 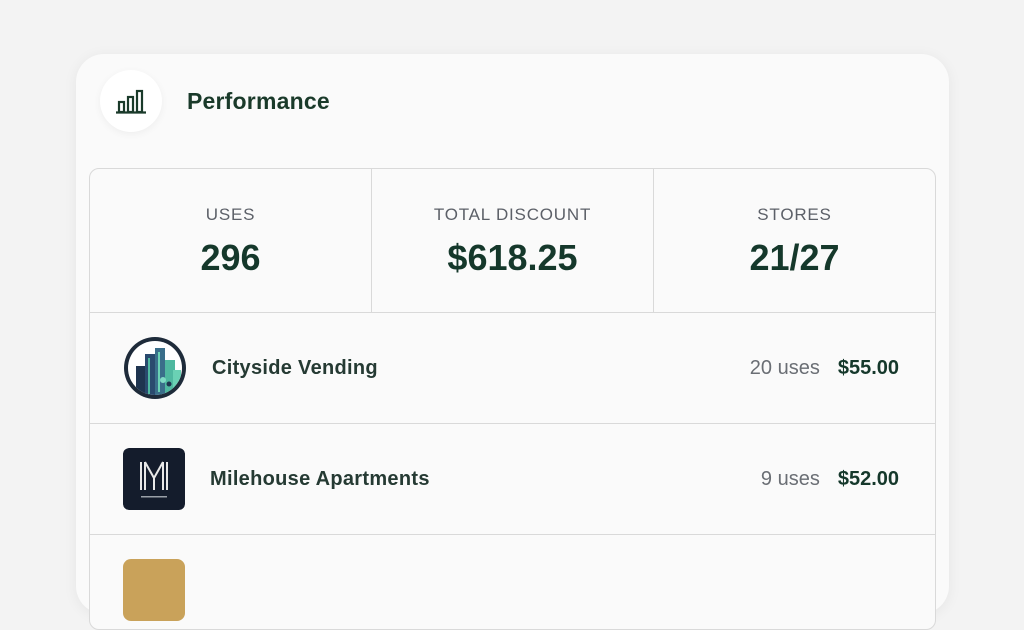 What do you see at coordinates (154, 479) in the screenshot?
I see `milehouse-apartments-logo` at bounding box center [154, 479].